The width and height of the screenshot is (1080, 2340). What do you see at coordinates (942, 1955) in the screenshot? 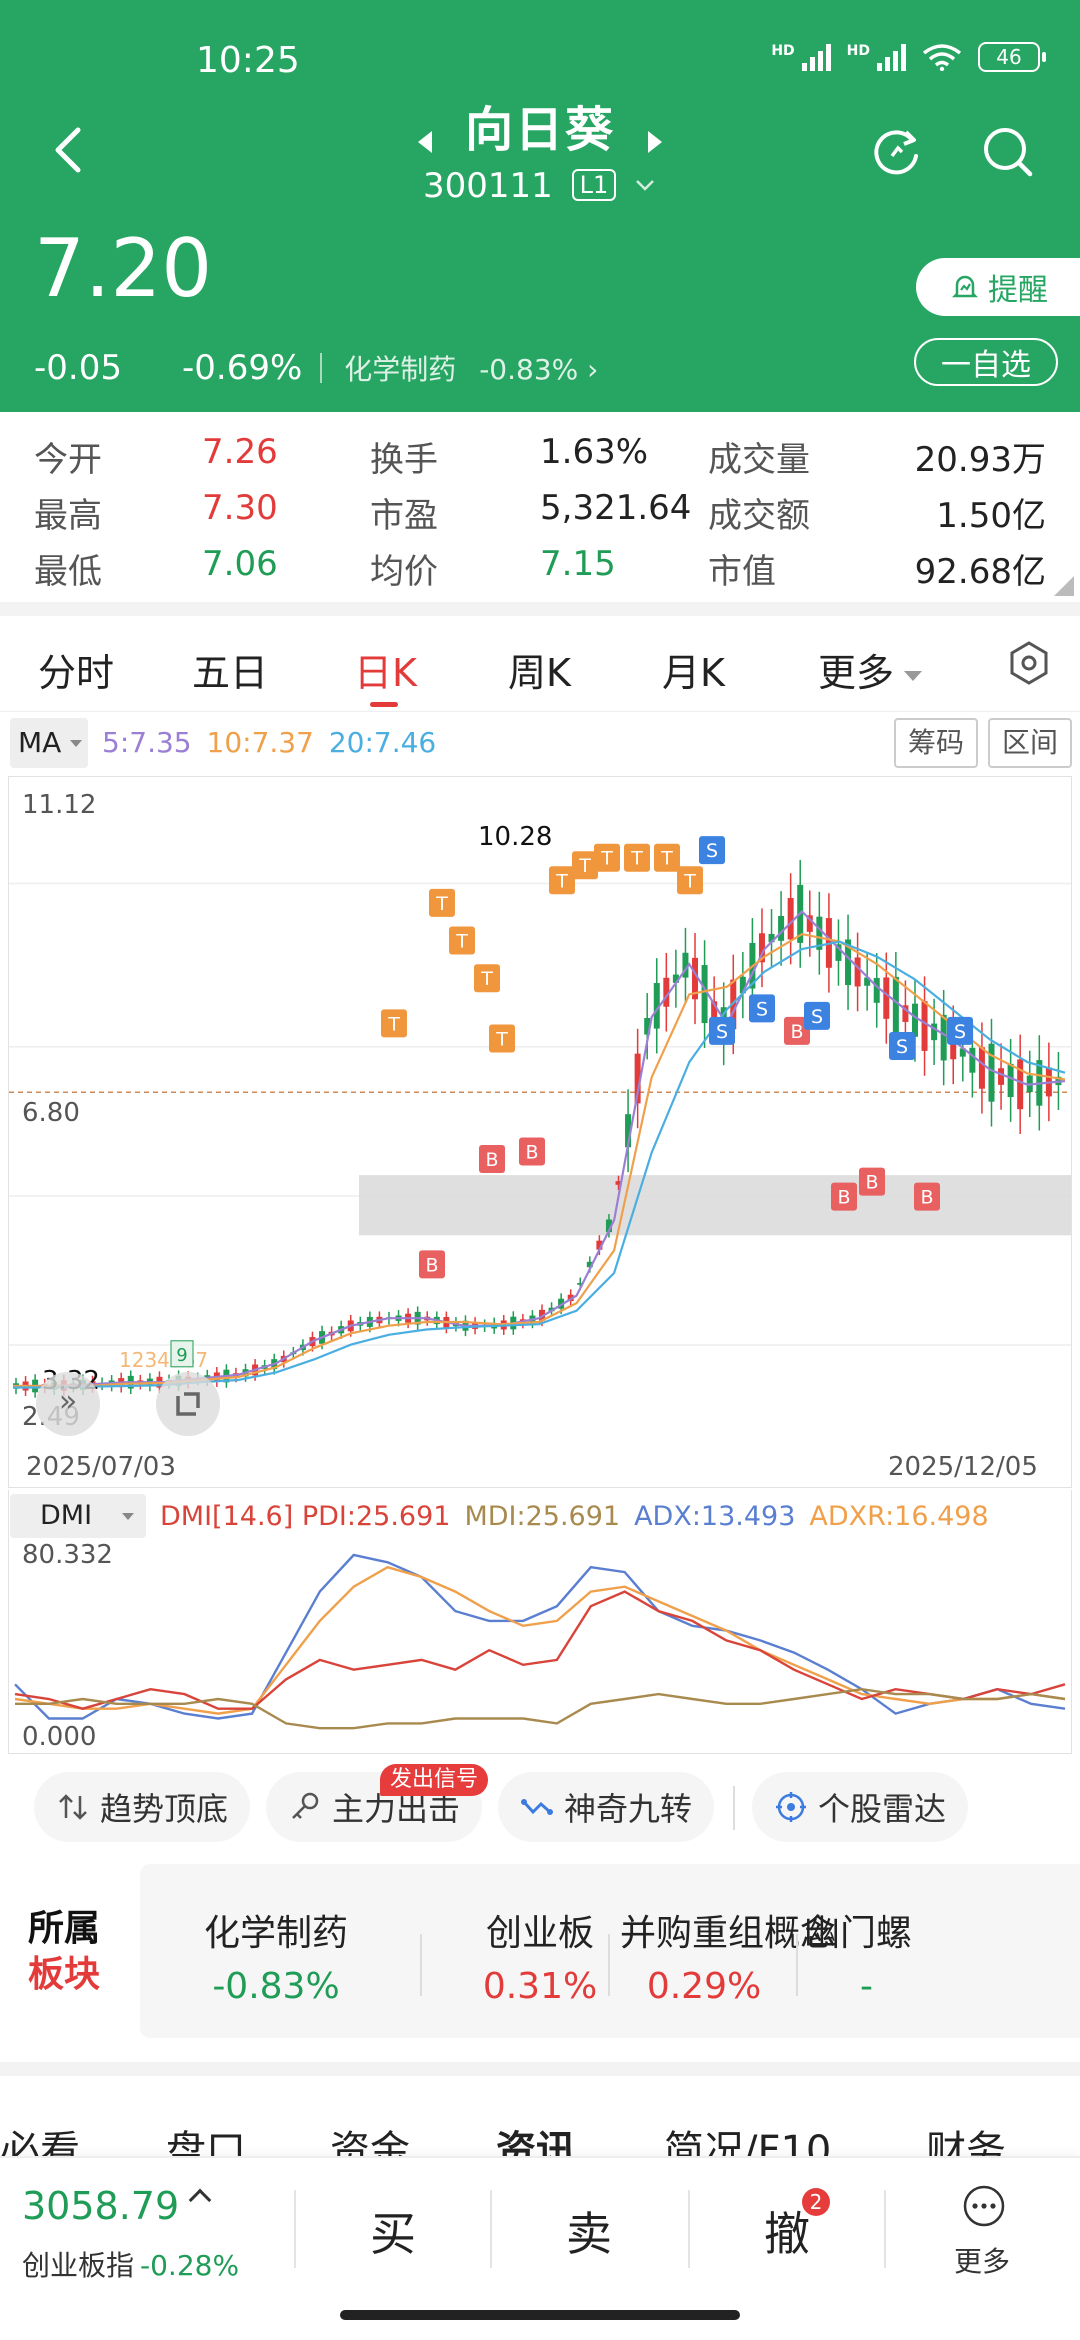
I see `sector-item: 幽门螺 -` at bounding box center [942, 1955].